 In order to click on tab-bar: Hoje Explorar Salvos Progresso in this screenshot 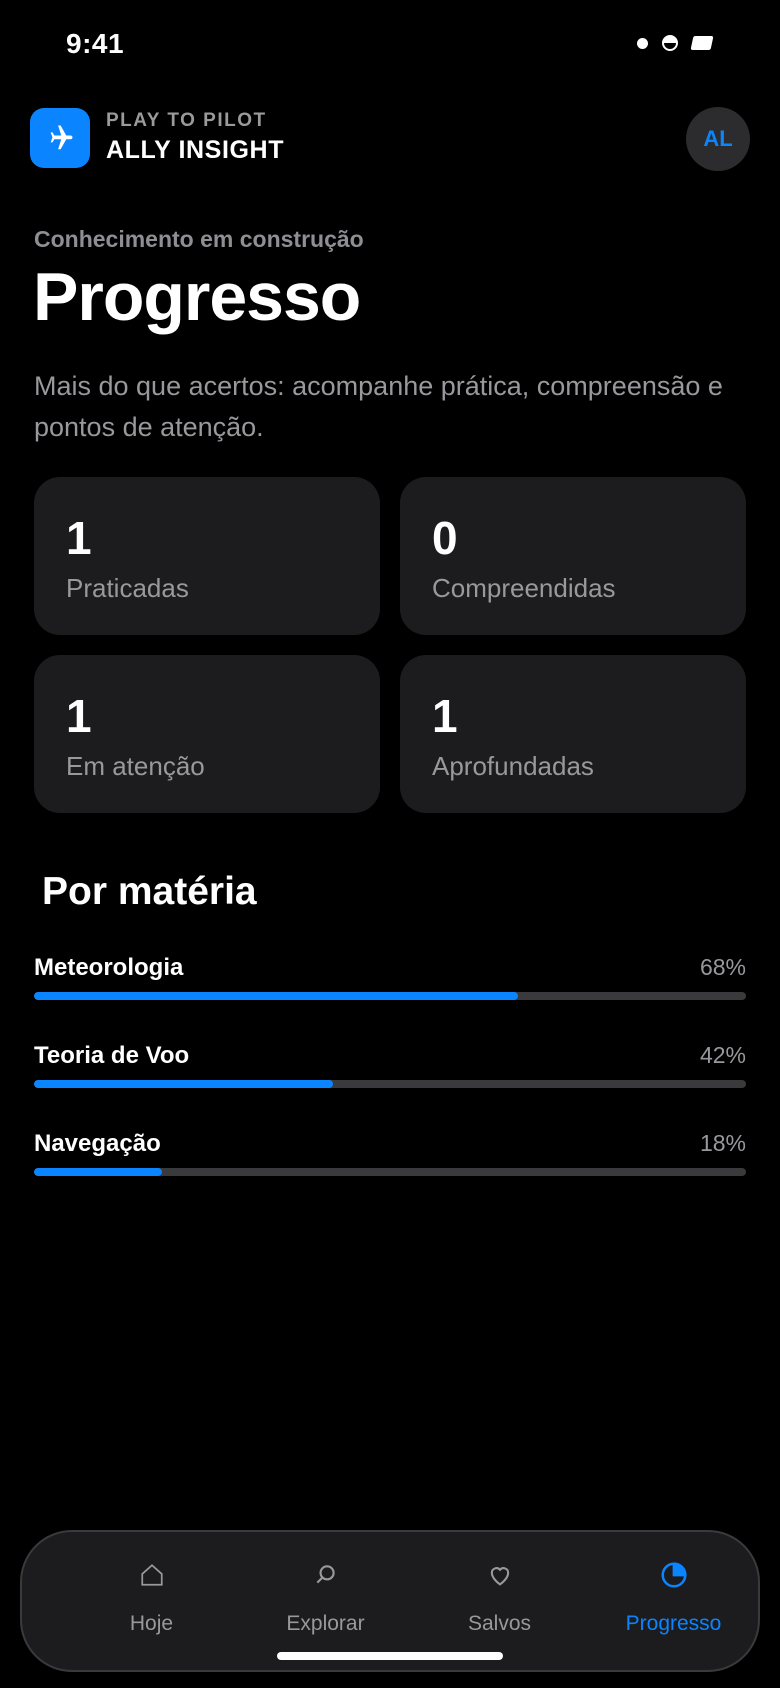, I will do `click(390, 1601)`.